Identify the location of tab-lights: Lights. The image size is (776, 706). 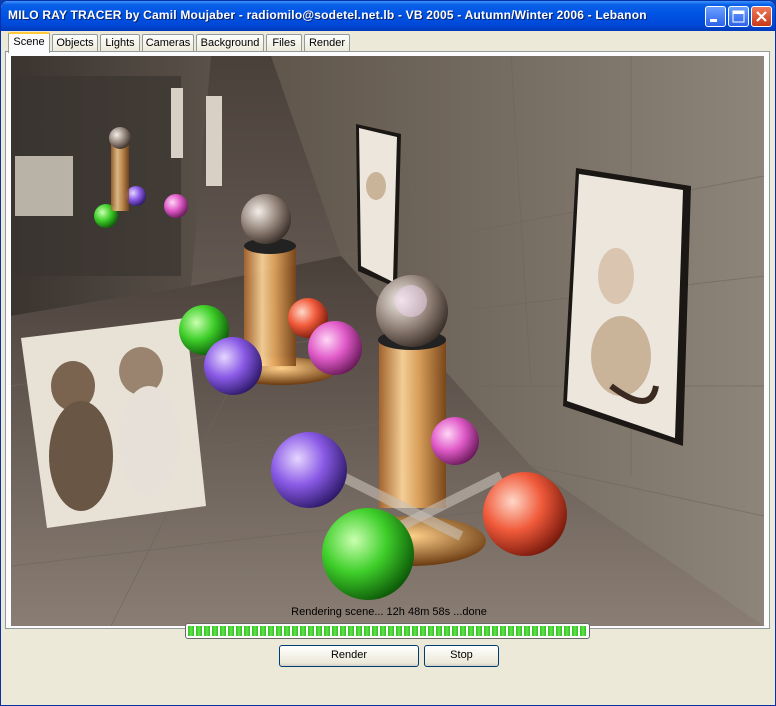
(120, 43).